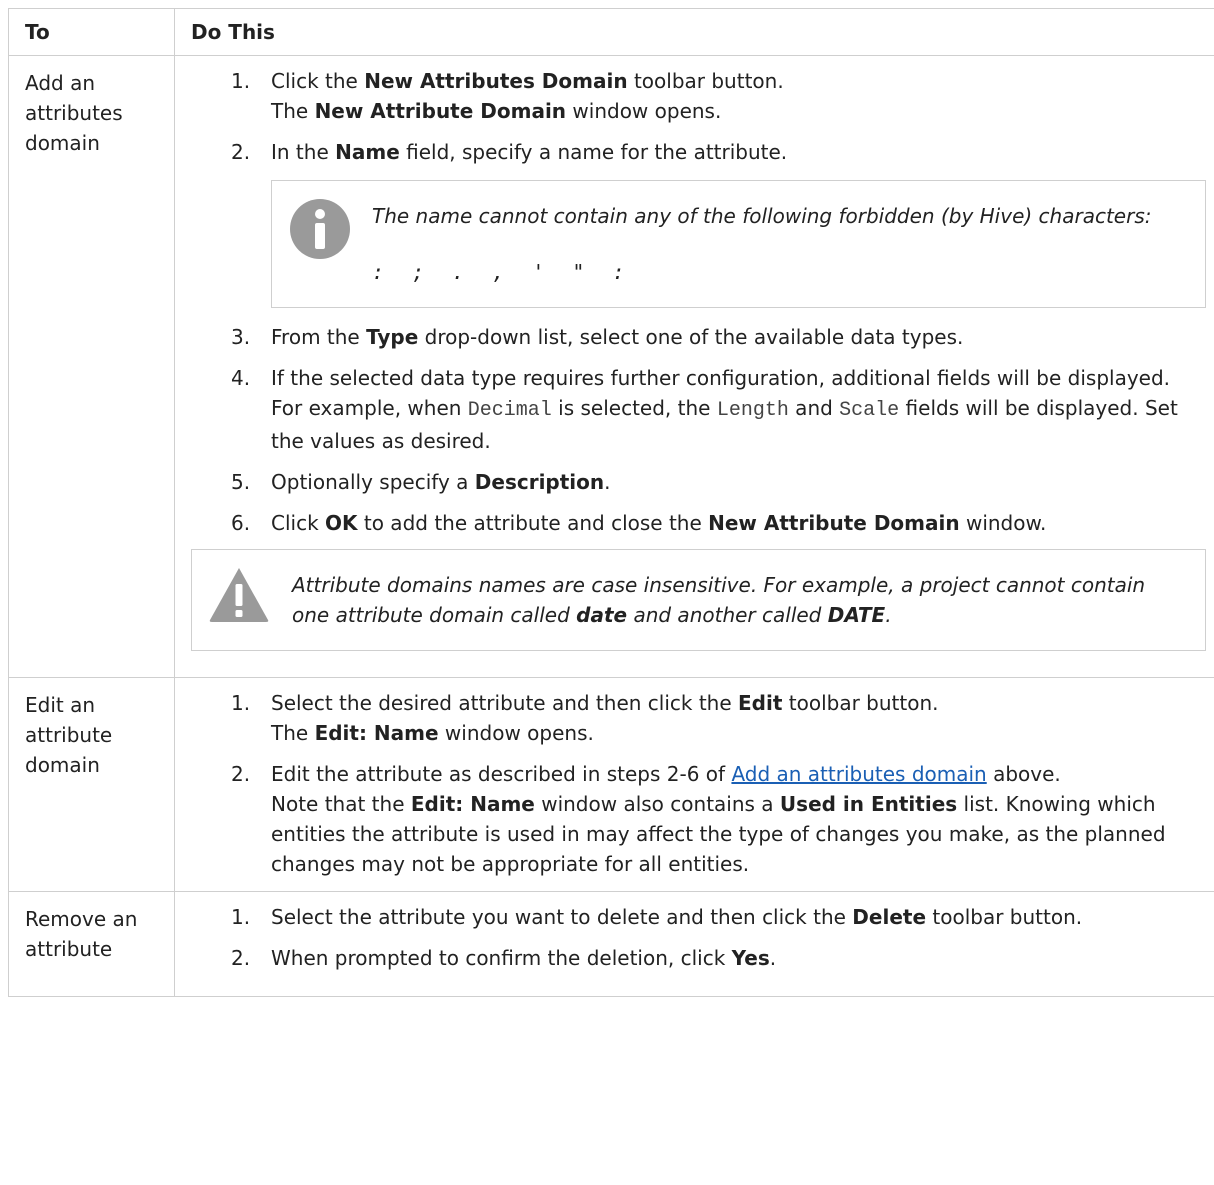 This screenshot has width=1214, height=1185. Describe the element at coordinates (539, 482) in the screenshot. I see `ui-term: Description` at that location.